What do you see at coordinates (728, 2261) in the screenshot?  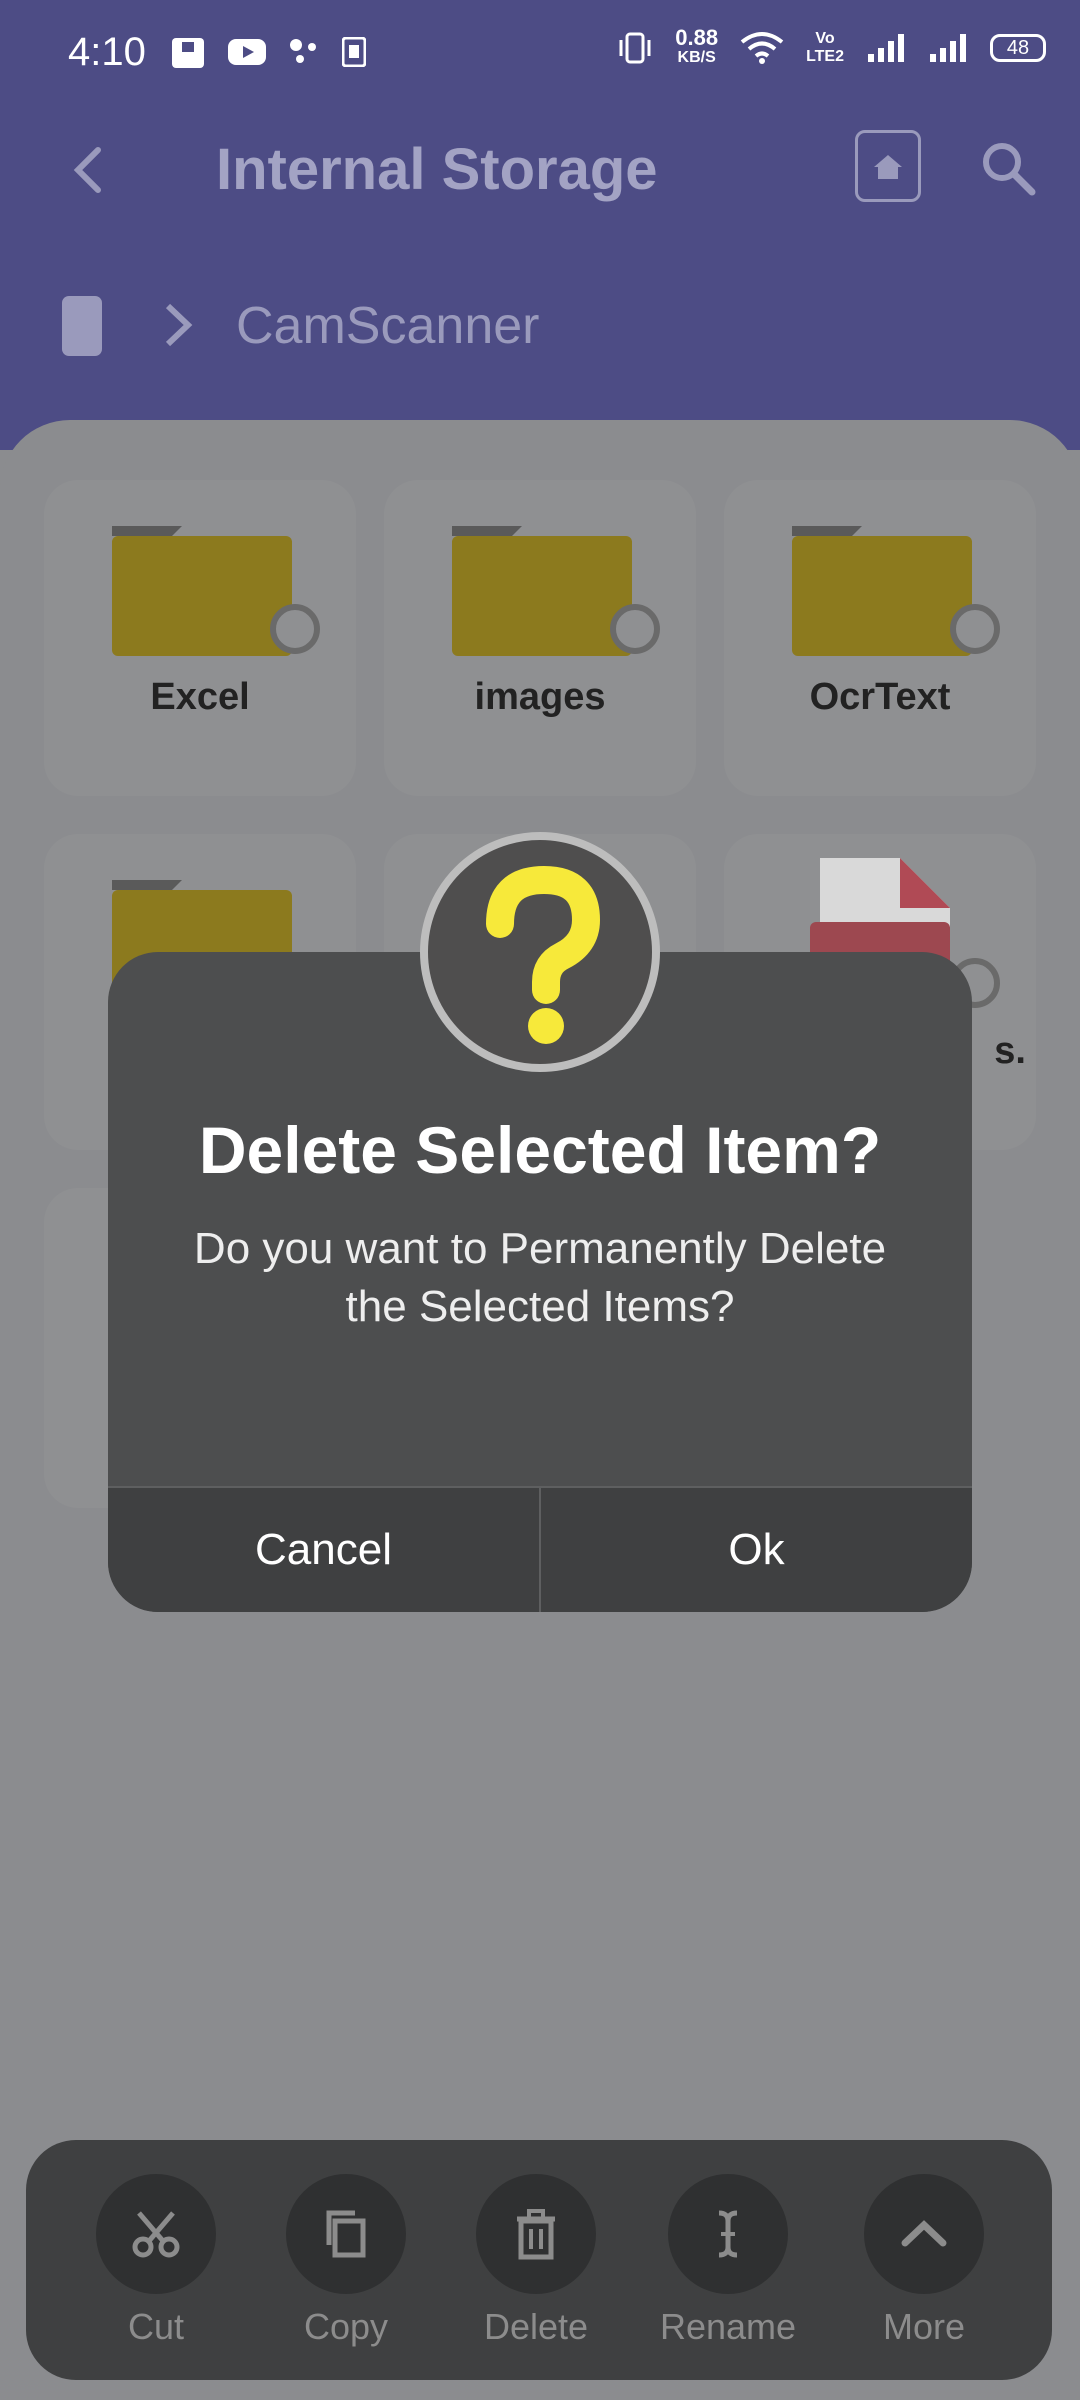 I see `rename-button: Rename` at bounding box center [728, 2261].